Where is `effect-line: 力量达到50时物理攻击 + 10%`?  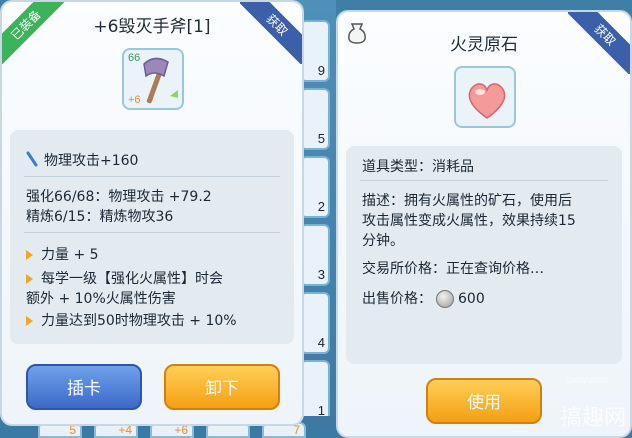
effect-line: 力量达到50时物理攻击 + 10% is located at coordinates (131, 320).